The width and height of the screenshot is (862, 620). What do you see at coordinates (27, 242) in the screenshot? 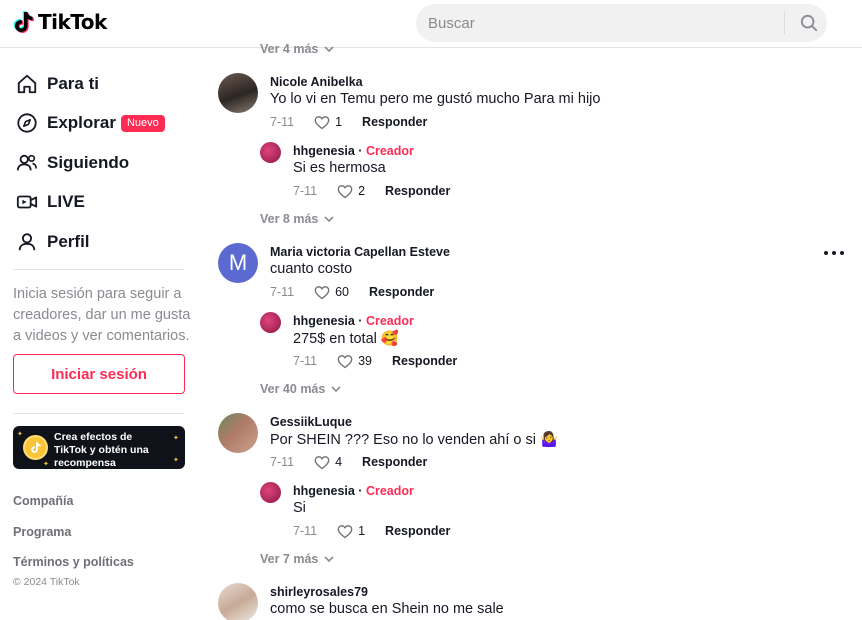
I see `profile-icon` at bounding box center [27, 242].